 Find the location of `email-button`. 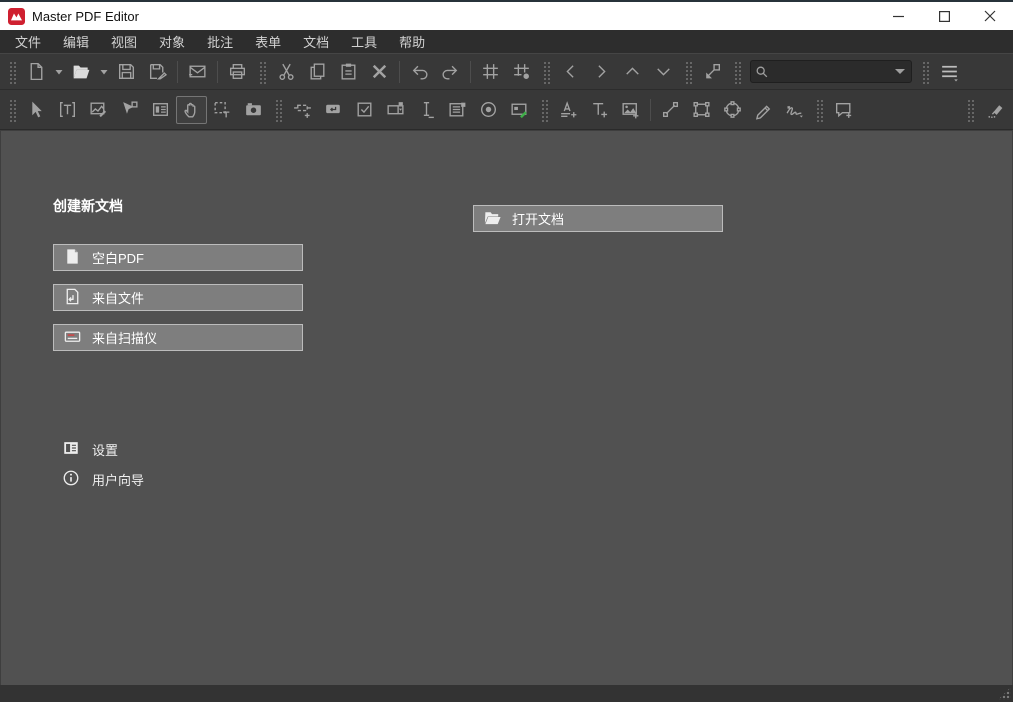

email-button is located at coordinates (197, 72).